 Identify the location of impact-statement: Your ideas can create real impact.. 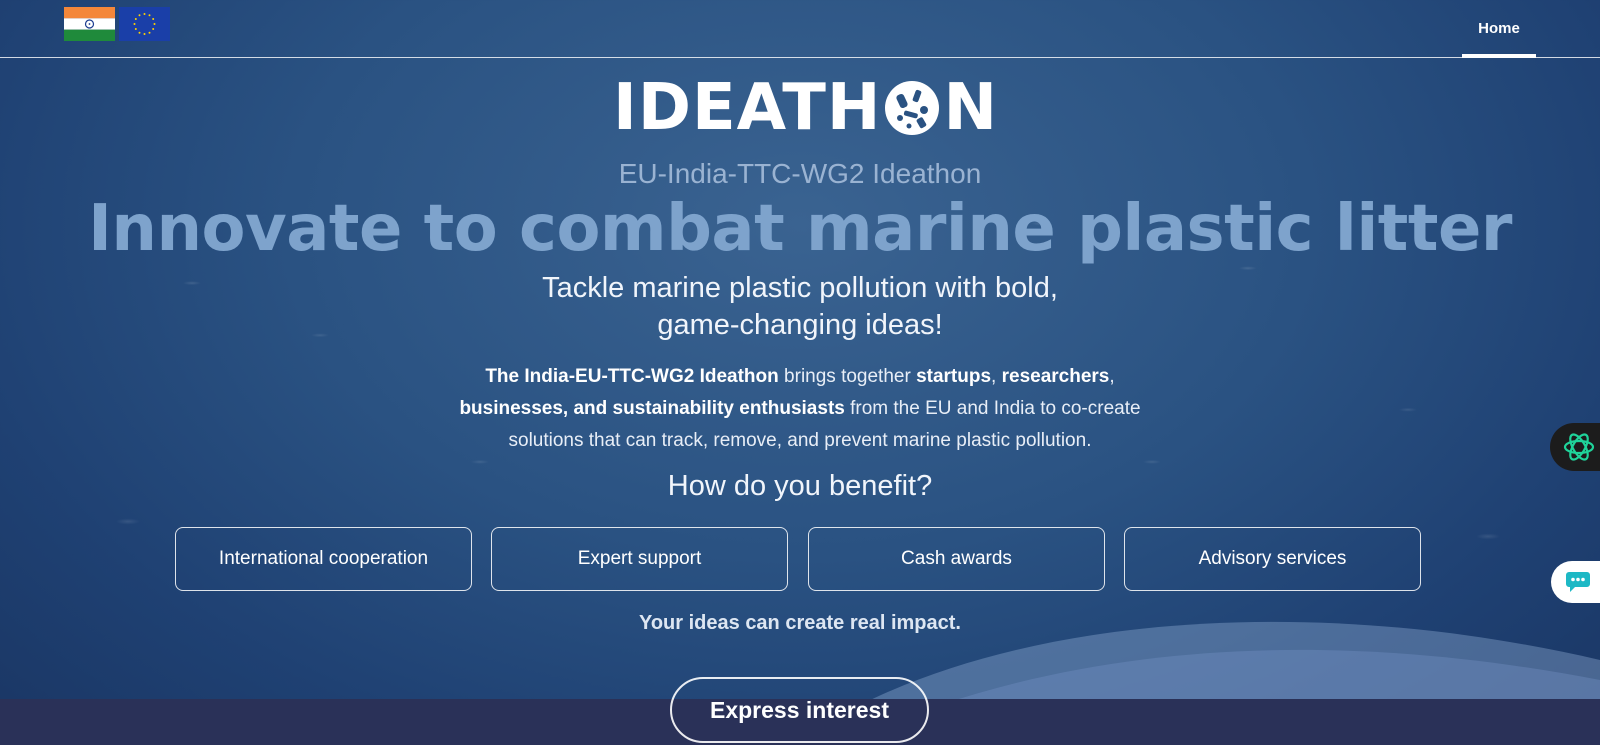
(799, 623).